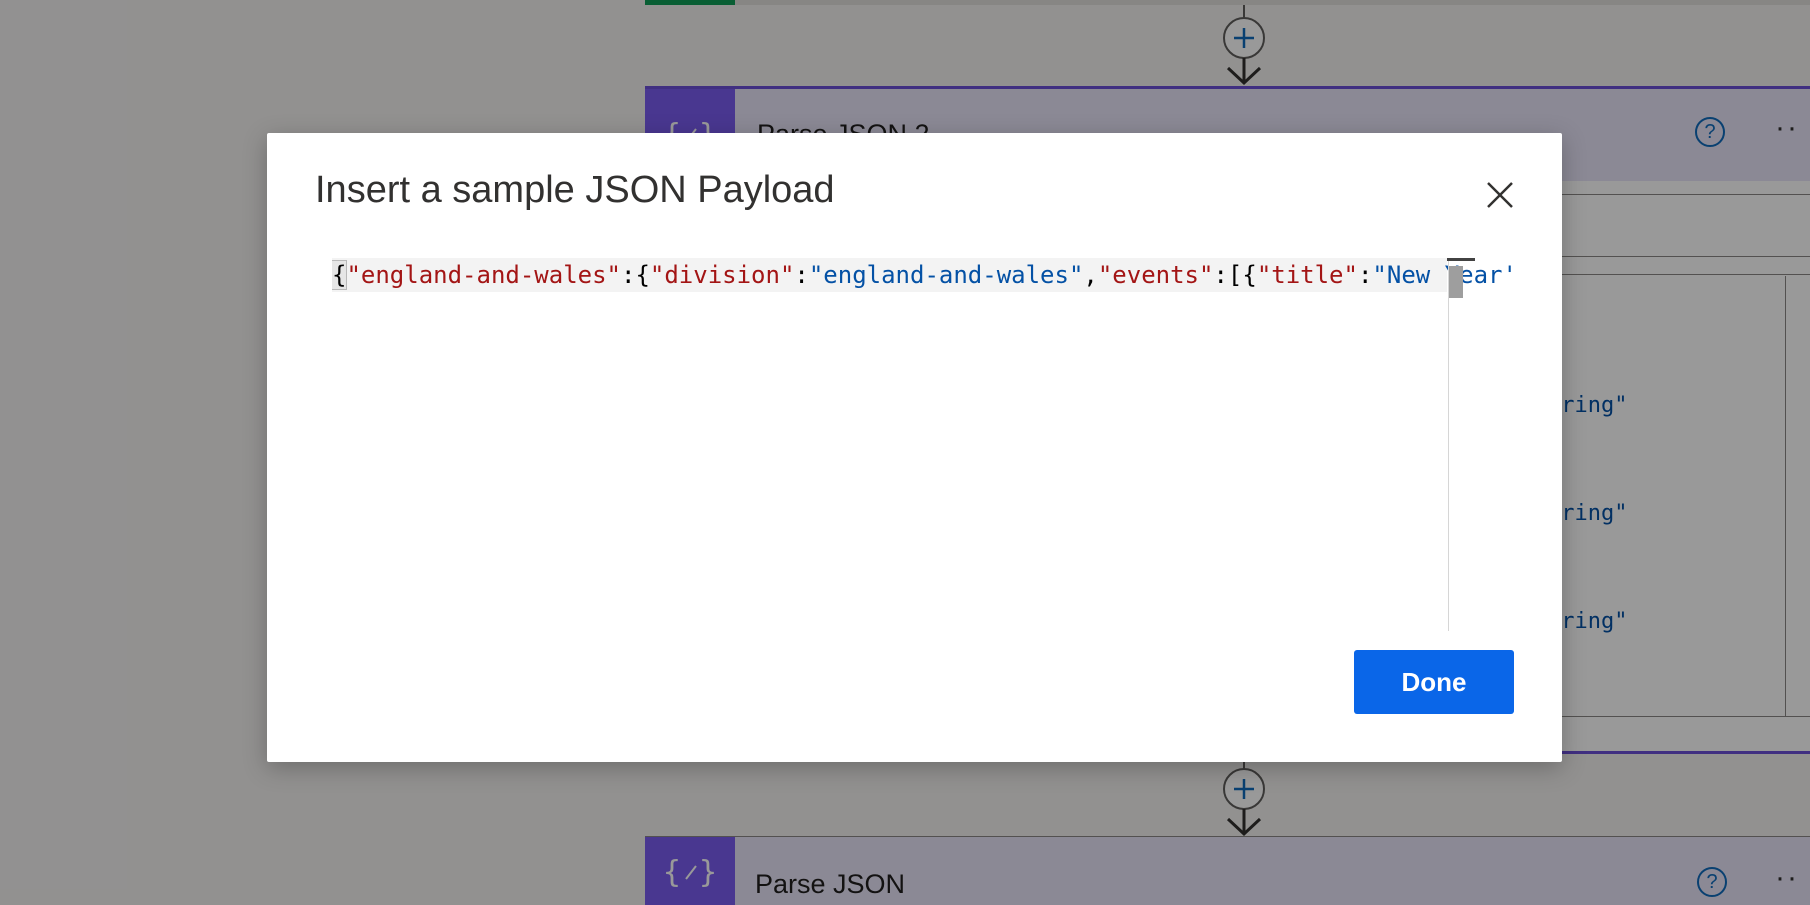  Describe the element at coordinates (1461, 444) in the screenshot. I see `editor-vertical-scrollbar` at that location.